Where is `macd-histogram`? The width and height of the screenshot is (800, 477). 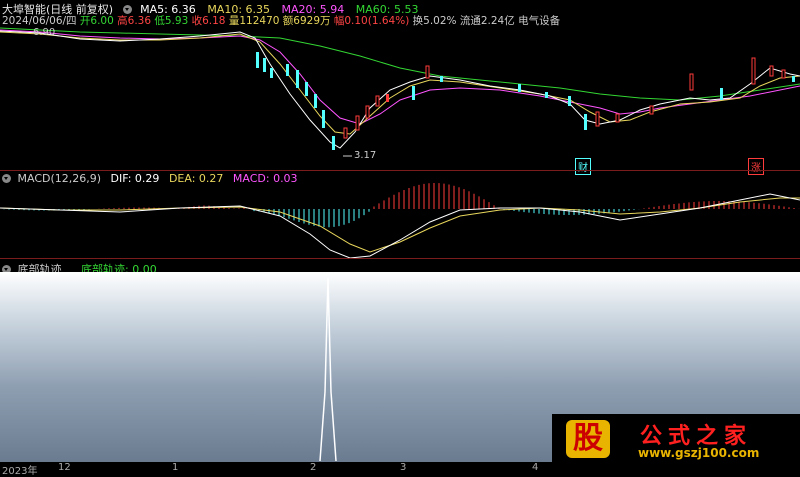
macd-histogram is located at coordinates (401, 205).